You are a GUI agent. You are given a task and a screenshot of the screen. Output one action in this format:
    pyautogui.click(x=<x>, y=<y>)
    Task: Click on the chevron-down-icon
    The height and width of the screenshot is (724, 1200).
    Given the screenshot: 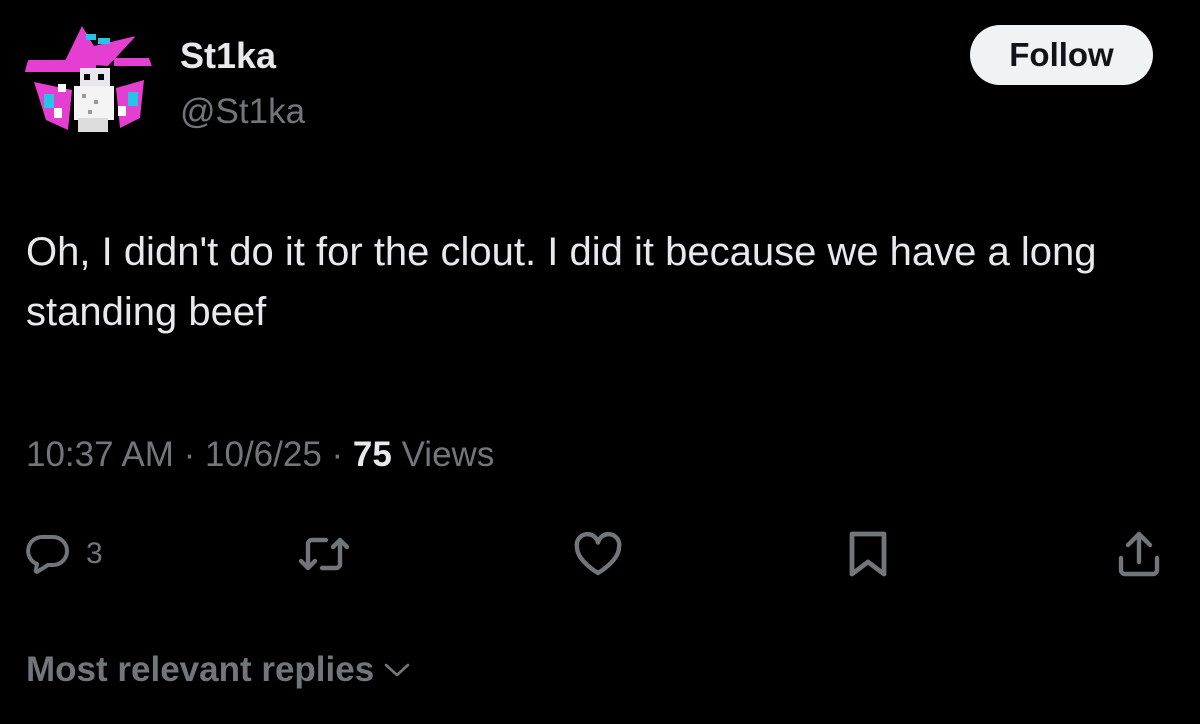 What is the action you would take?
    pyautogui.click(x=397, y=670)
    